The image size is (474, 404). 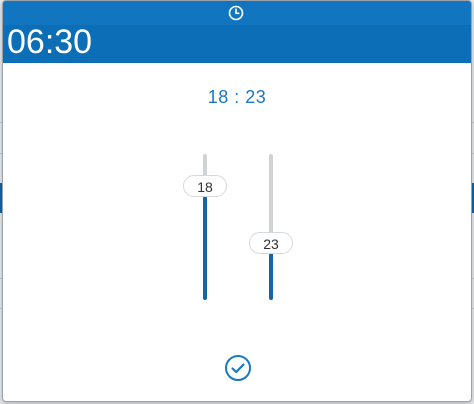 What do you see at coordinates (236, 13) in the screenshot?
I see `clock-icon` at bounding box center [236, 13].